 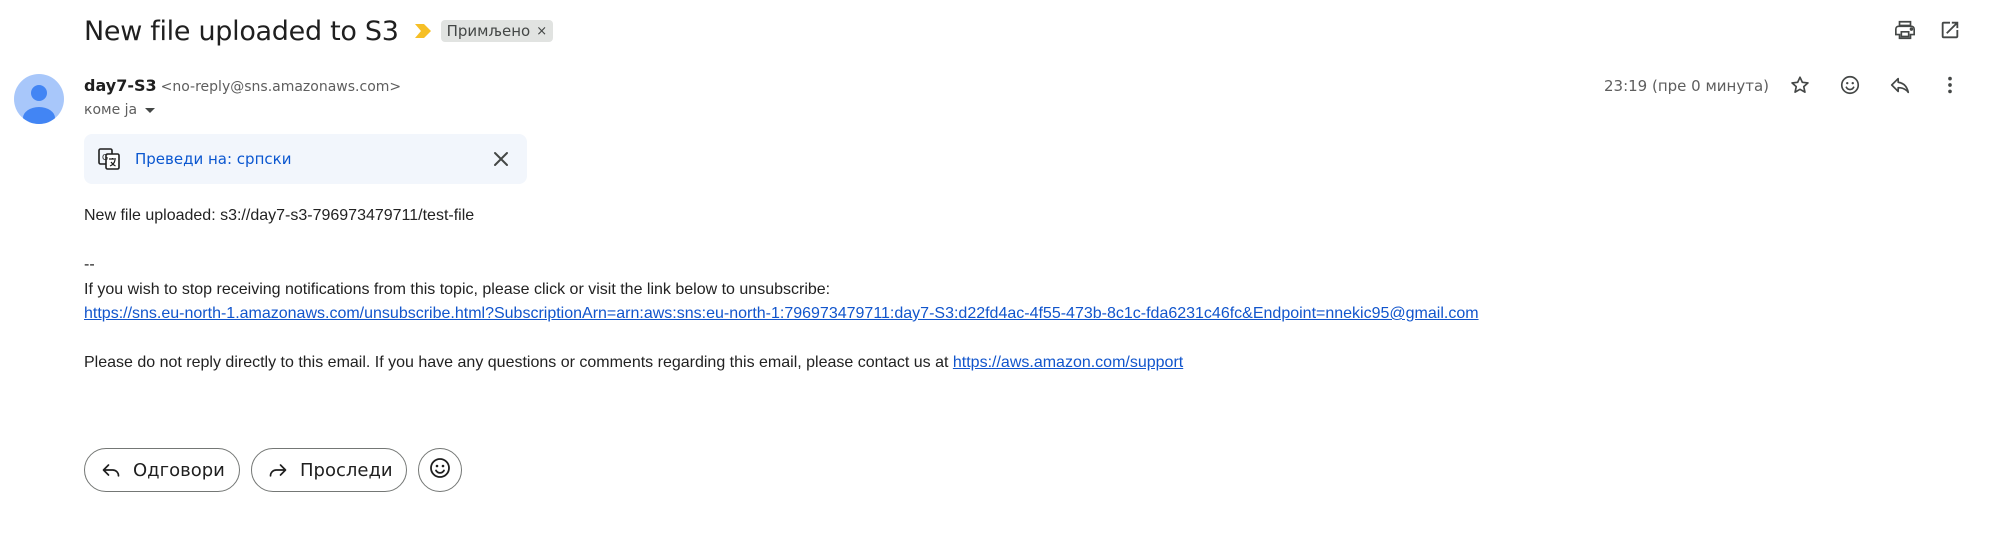 What do you see at coordinates (541, 31) in the screenshot?
I see `label-remove-button: ×` at bounding box center [541, 31].